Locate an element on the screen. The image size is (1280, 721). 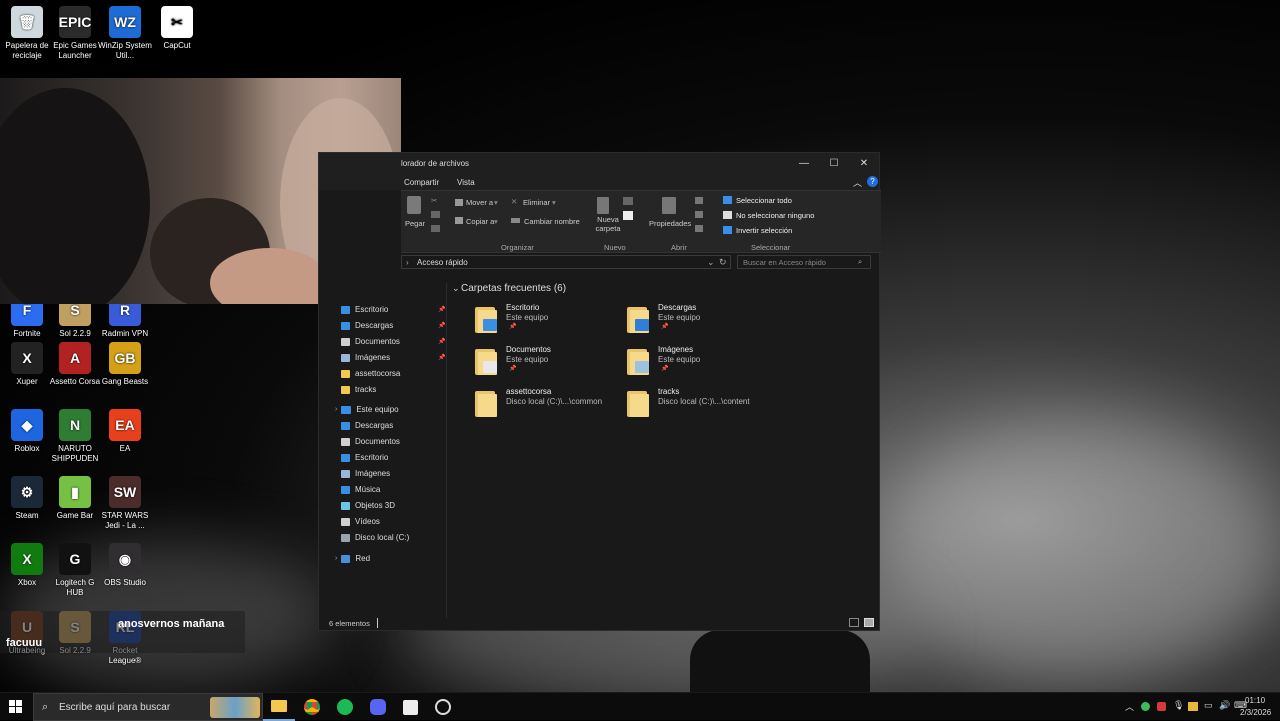
nav-this-pc: › Este equipo is located at coordinates (367, 409).